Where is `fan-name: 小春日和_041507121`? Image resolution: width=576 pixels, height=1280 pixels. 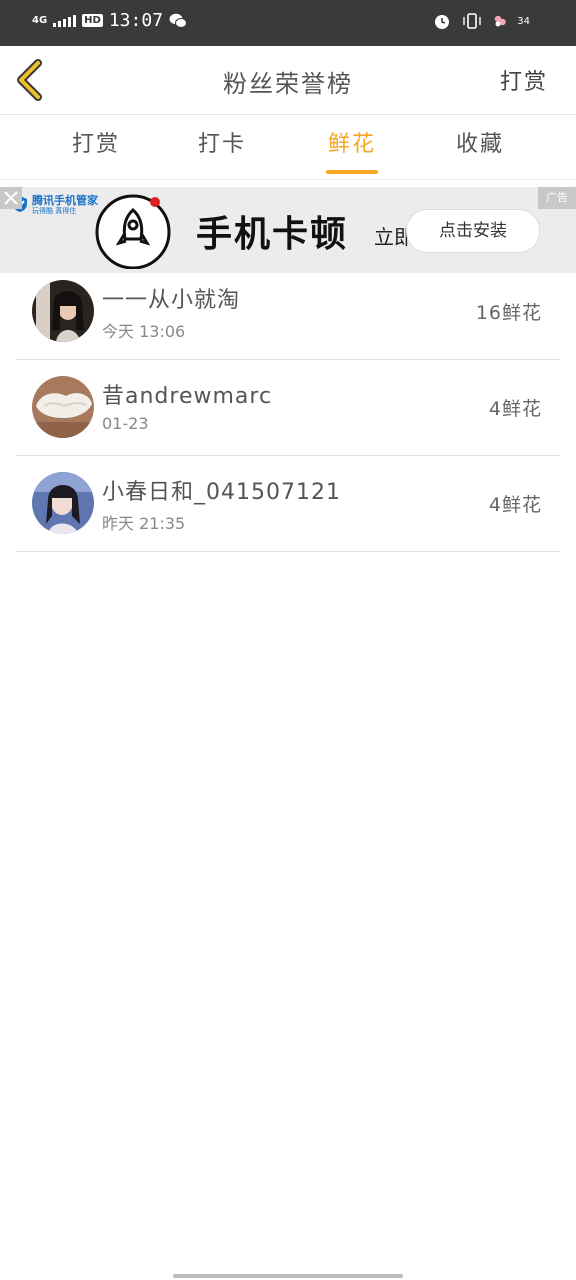
fan-name: 小春日和_041507121 is located at coordinates (221, 492).